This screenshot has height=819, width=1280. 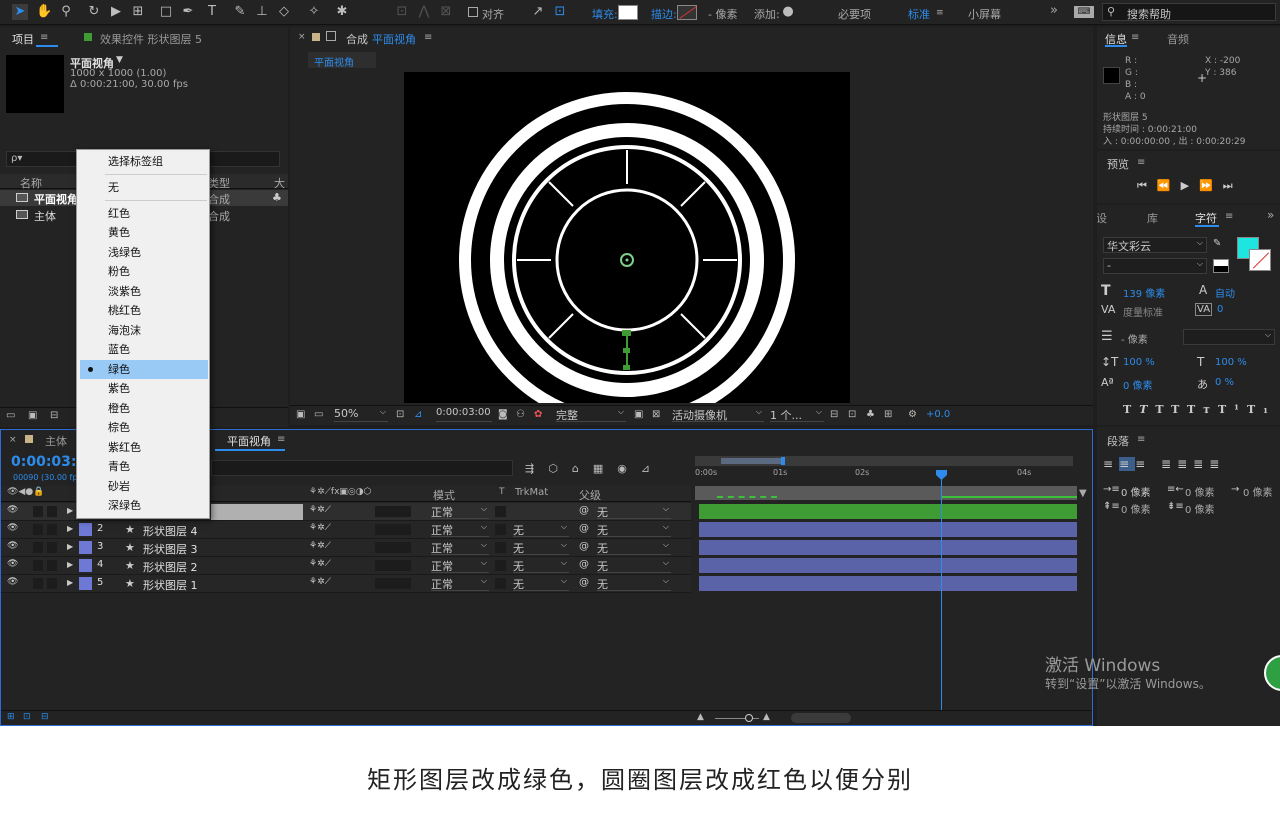 What do you see at coordinates (797, 414) in the screenshot?
I see `views-select: 1 个... ⌵` at bounding box center [797, 414].